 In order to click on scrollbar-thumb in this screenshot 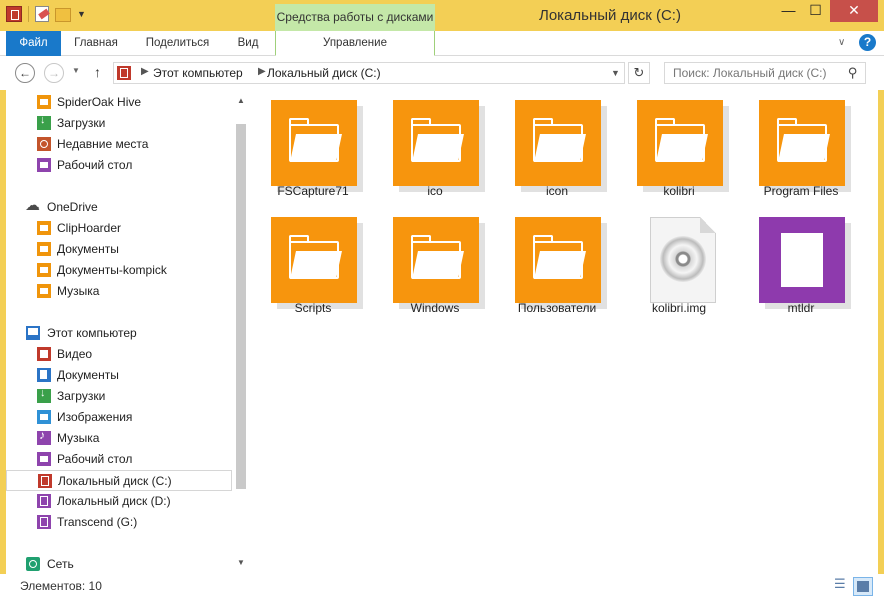, I will do `click(241, 306)`.